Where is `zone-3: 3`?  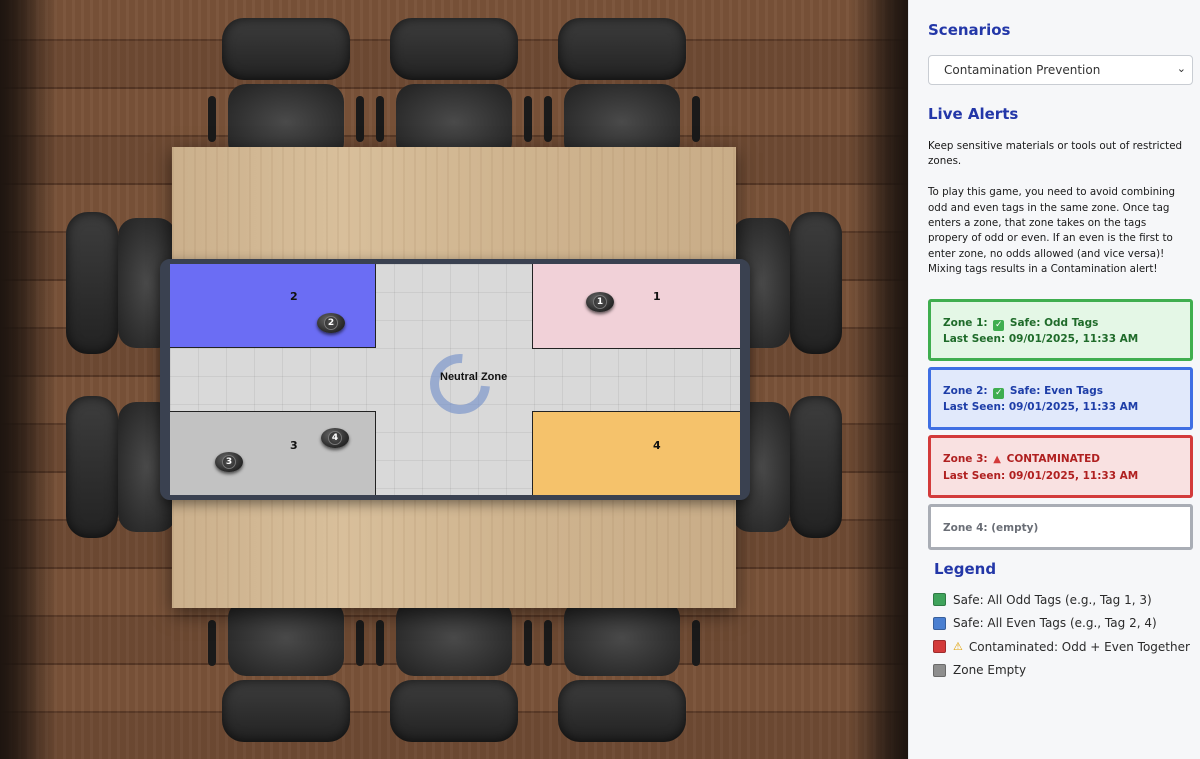
zone-3: 3 is located at coordinates (273, 453).